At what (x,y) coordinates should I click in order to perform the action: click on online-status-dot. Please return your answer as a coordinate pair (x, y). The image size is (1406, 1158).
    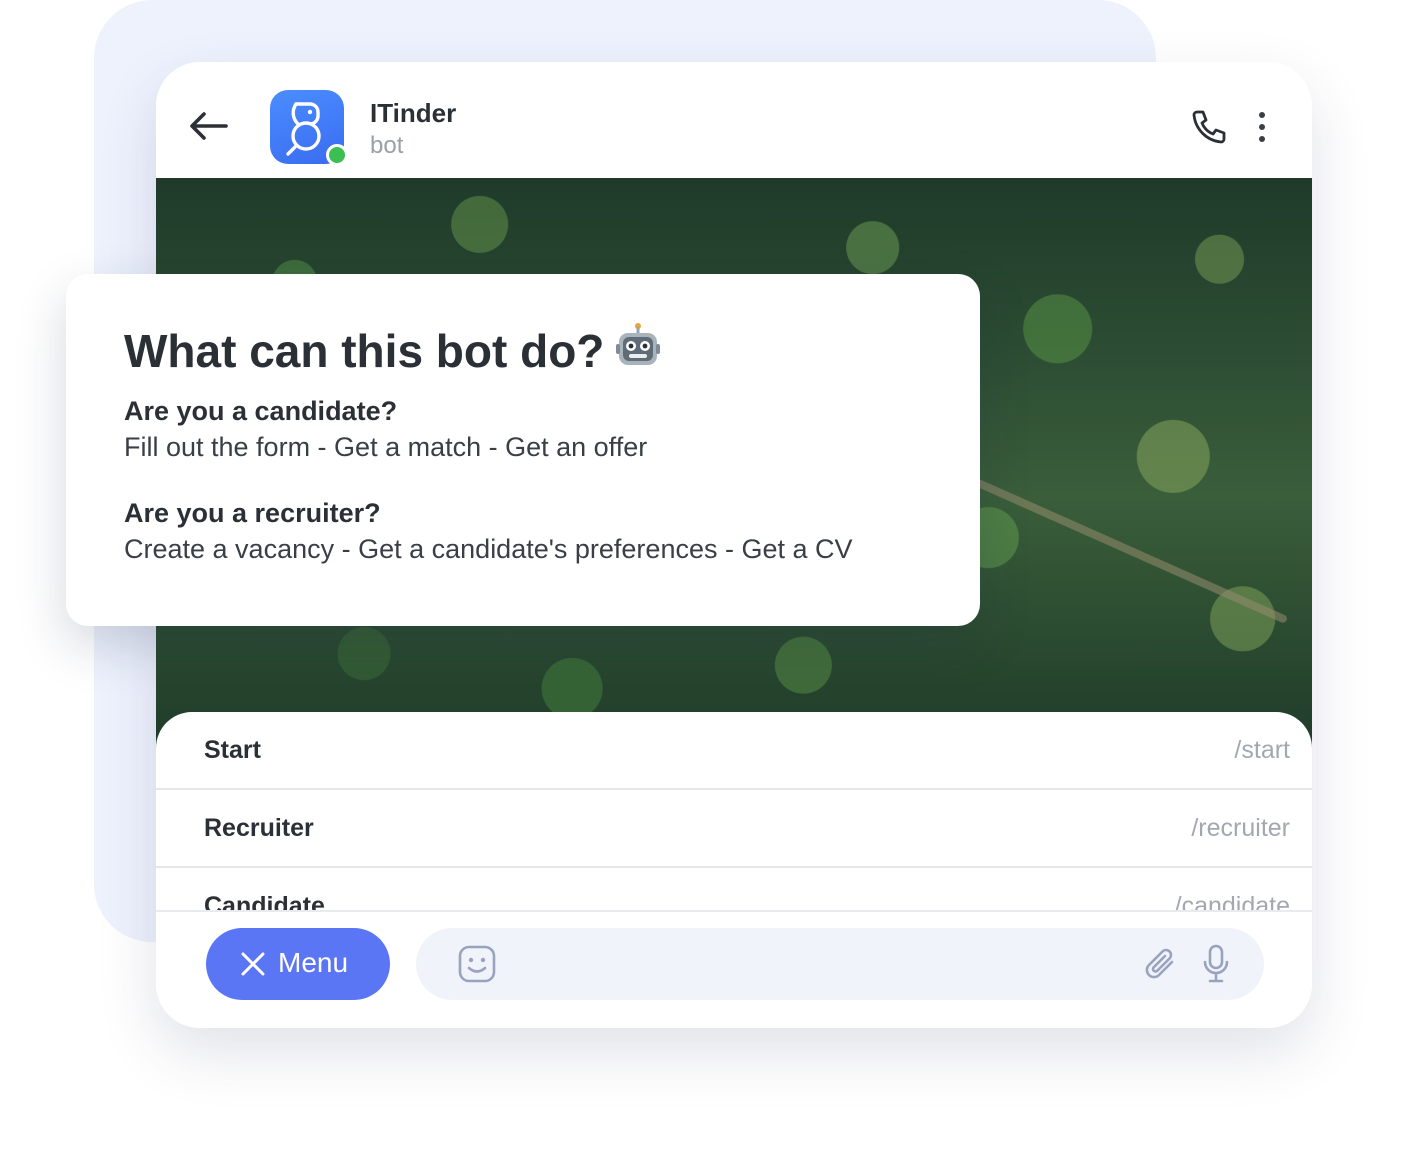
    Looking at the image, I should click on (337, 155).